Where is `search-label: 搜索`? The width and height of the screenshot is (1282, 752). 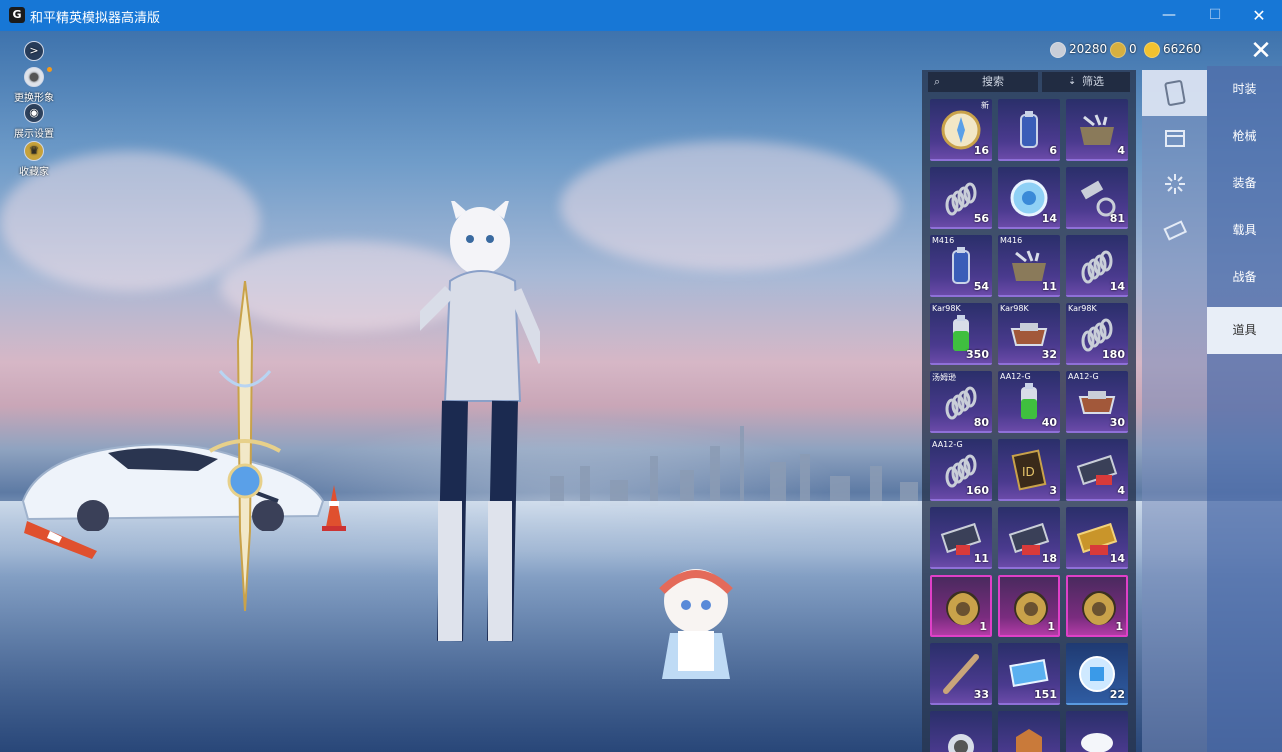 search-label: 搜索 is located at coordinates (993, 81).